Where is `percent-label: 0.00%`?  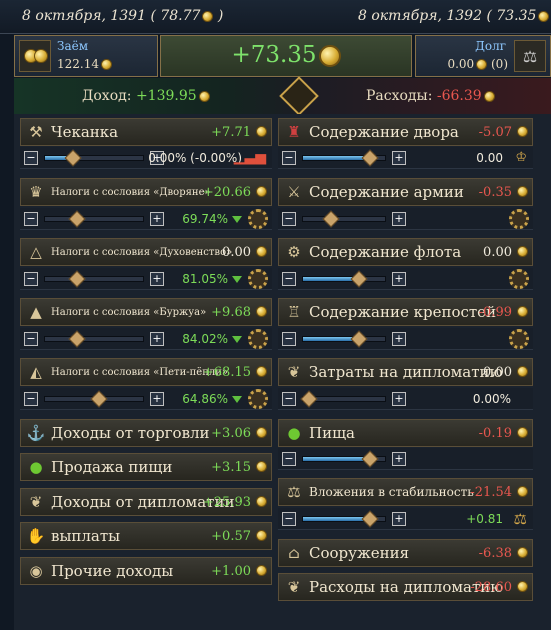
percent-label: 0.00% is located at coordinates (491, 399).